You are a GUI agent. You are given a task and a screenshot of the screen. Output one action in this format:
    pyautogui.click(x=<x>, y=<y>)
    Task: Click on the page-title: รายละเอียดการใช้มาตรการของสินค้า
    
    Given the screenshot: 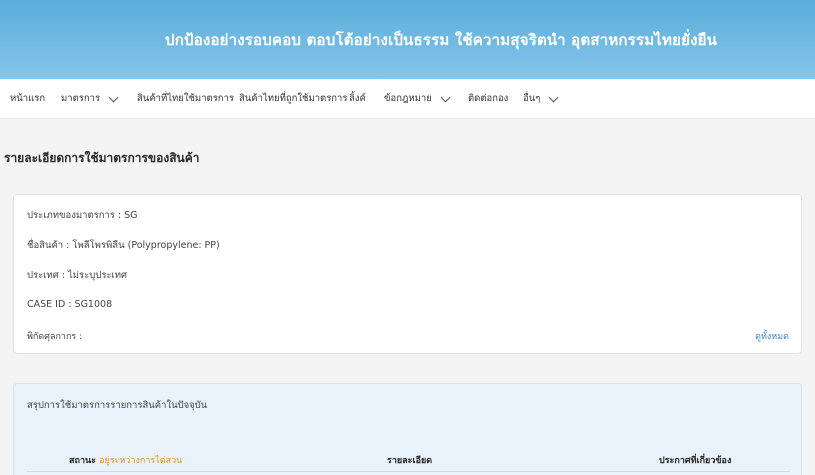 What is the action you would take?
    pyautogui.click(x=102, y=158)
    